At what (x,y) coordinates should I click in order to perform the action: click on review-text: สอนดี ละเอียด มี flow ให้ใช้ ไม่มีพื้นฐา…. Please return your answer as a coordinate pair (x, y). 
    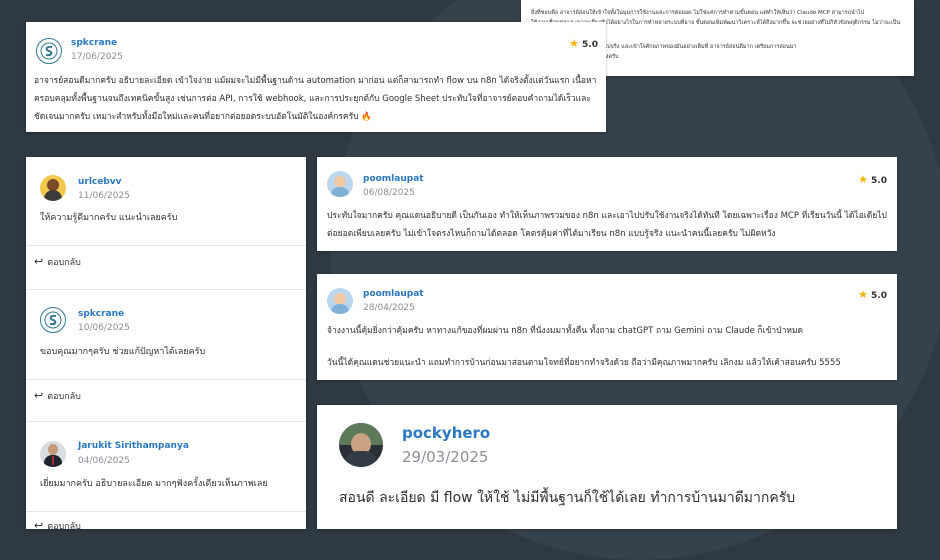
    Looking at the image, I should click on (567, 498).